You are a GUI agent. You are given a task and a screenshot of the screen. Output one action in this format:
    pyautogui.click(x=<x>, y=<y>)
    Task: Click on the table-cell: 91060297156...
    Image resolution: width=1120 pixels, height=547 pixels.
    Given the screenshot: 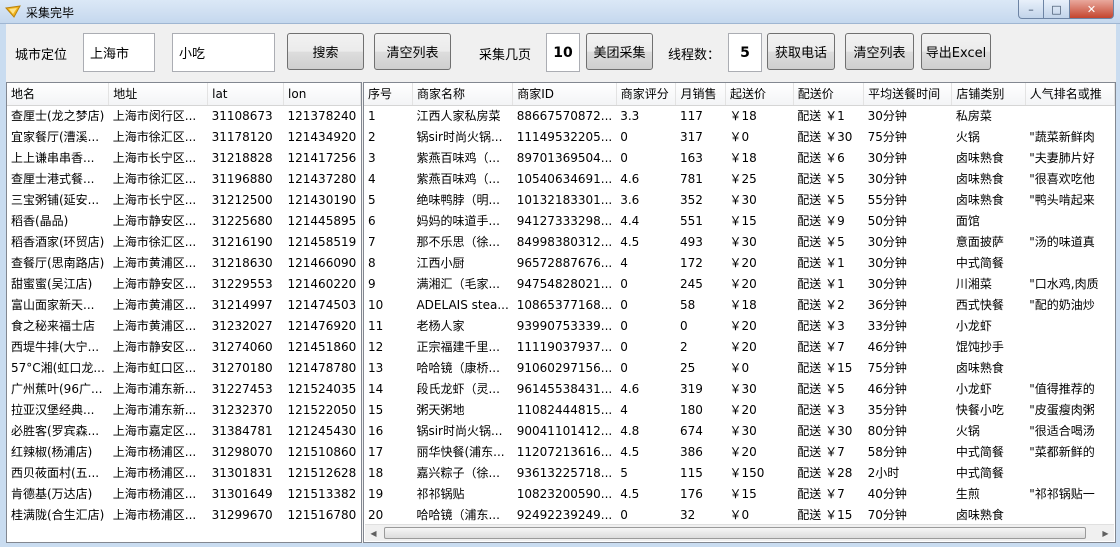 What is the action you would take?
    pyautogui.click(x=564, y=367)
    